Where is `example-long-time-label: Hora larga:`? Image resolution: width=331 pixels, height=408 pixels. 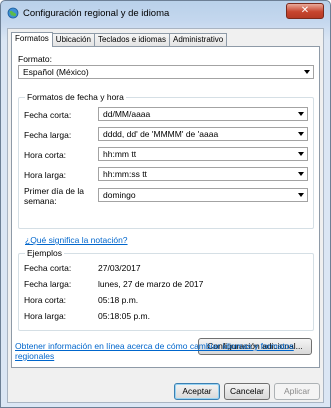
example-long-time-label: Hora larga: is located at coordinates (45, 316).